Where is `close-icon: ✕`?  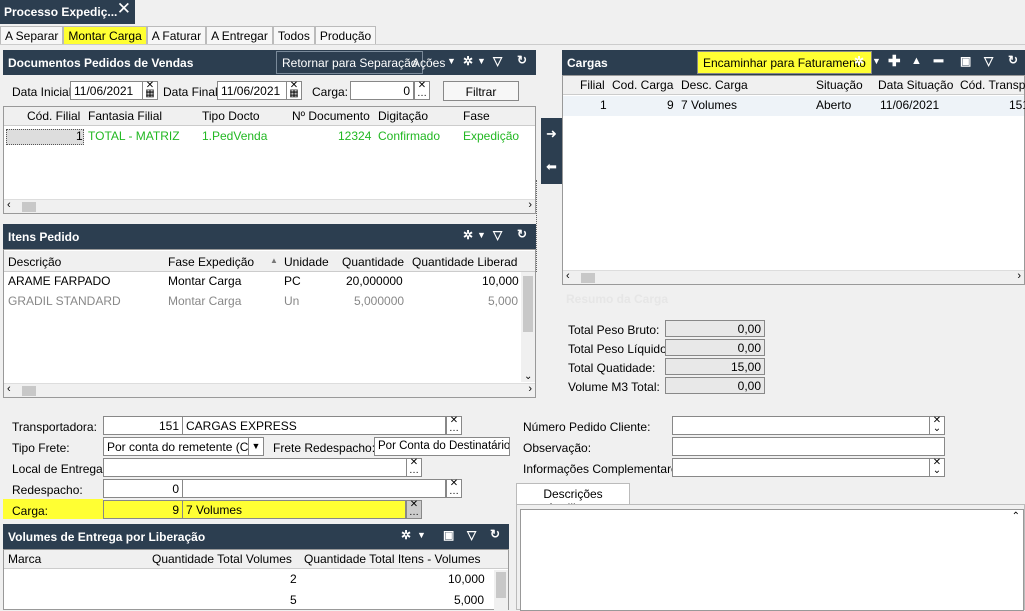
close-icon: ✕ is located at coordinates (124, 9).